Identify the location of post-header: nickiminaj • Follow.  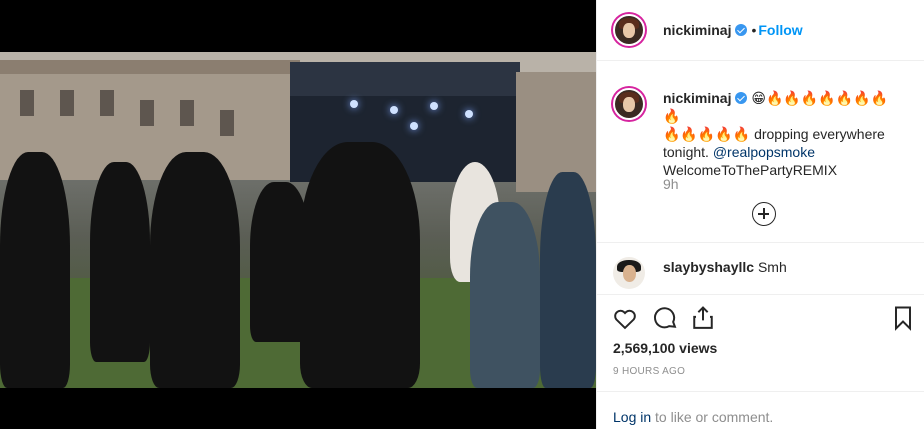
(760, 30).